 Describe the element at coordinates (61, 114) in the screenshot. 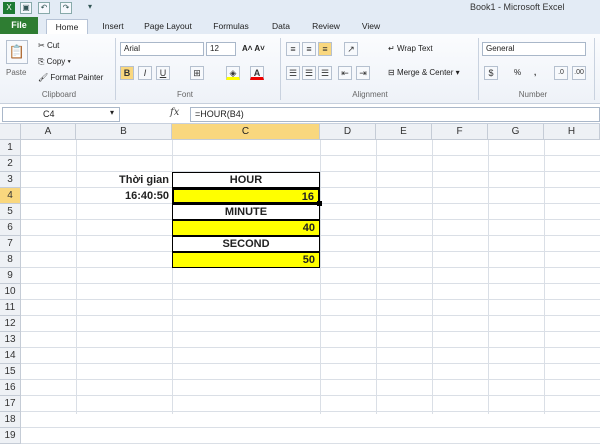

I see `name-box: C4` at that location.